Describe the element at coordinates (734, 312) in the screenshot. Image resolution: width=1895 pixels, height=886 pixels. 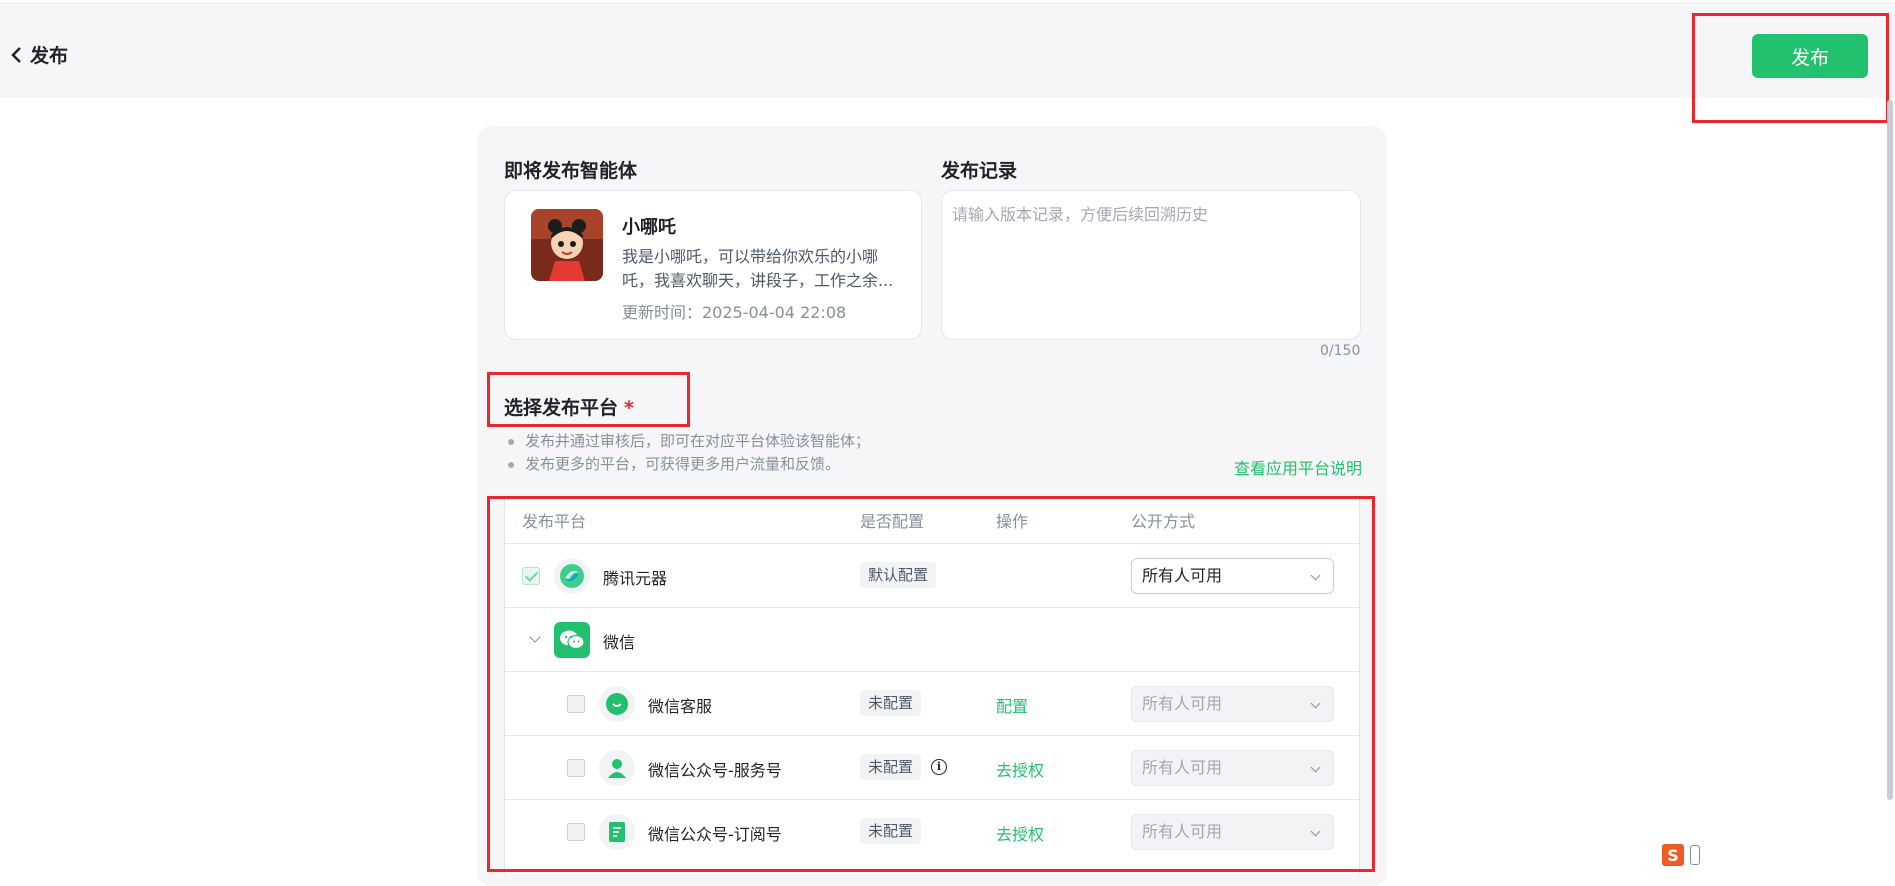
I see `agent-updated-time: 更新时间：2025-04-04 22:08` at that location.